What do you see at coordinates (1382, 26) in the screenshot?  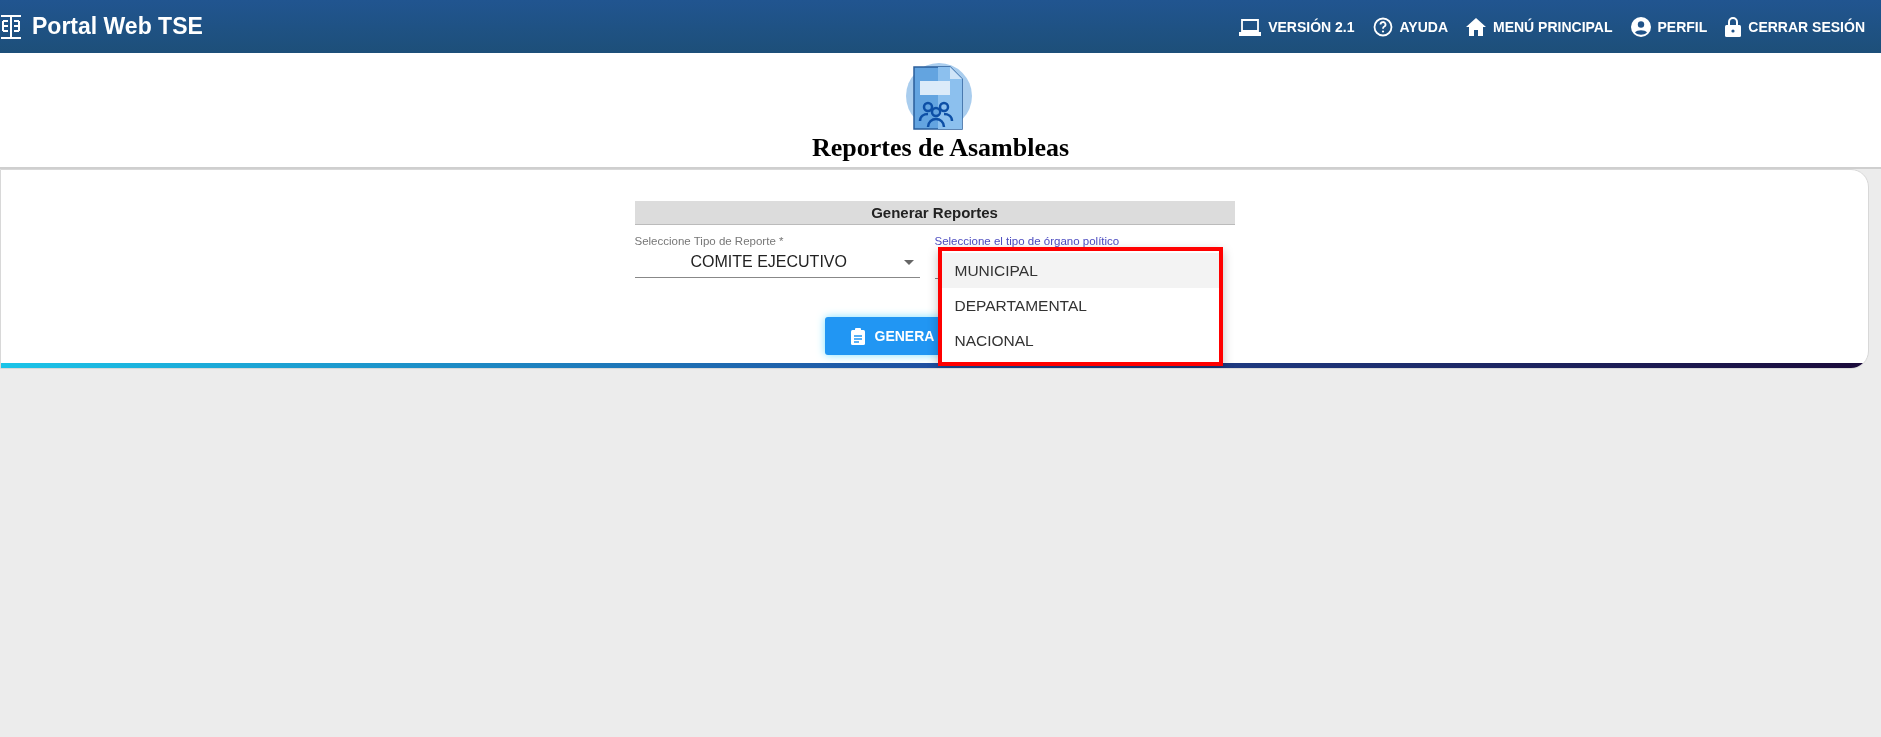 I see `help-icon` at bounding box center [1382, 26].